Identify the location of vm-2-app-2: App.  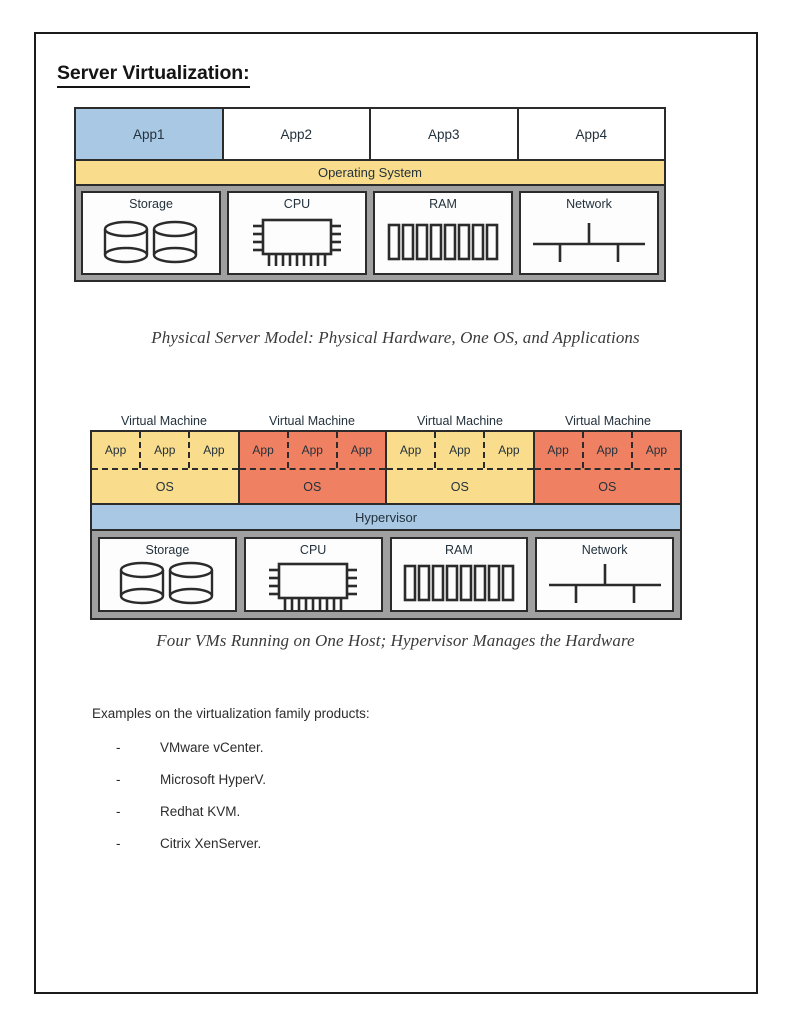
(313, 450).